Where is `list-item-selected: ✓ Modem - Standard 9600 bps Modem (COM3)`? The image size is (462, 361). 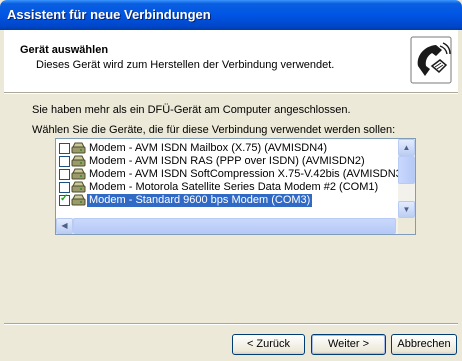
list-item-selected: ✓ Modem - Standard 9600 bps Modem (COM3) is located at coordinates (227, 200).